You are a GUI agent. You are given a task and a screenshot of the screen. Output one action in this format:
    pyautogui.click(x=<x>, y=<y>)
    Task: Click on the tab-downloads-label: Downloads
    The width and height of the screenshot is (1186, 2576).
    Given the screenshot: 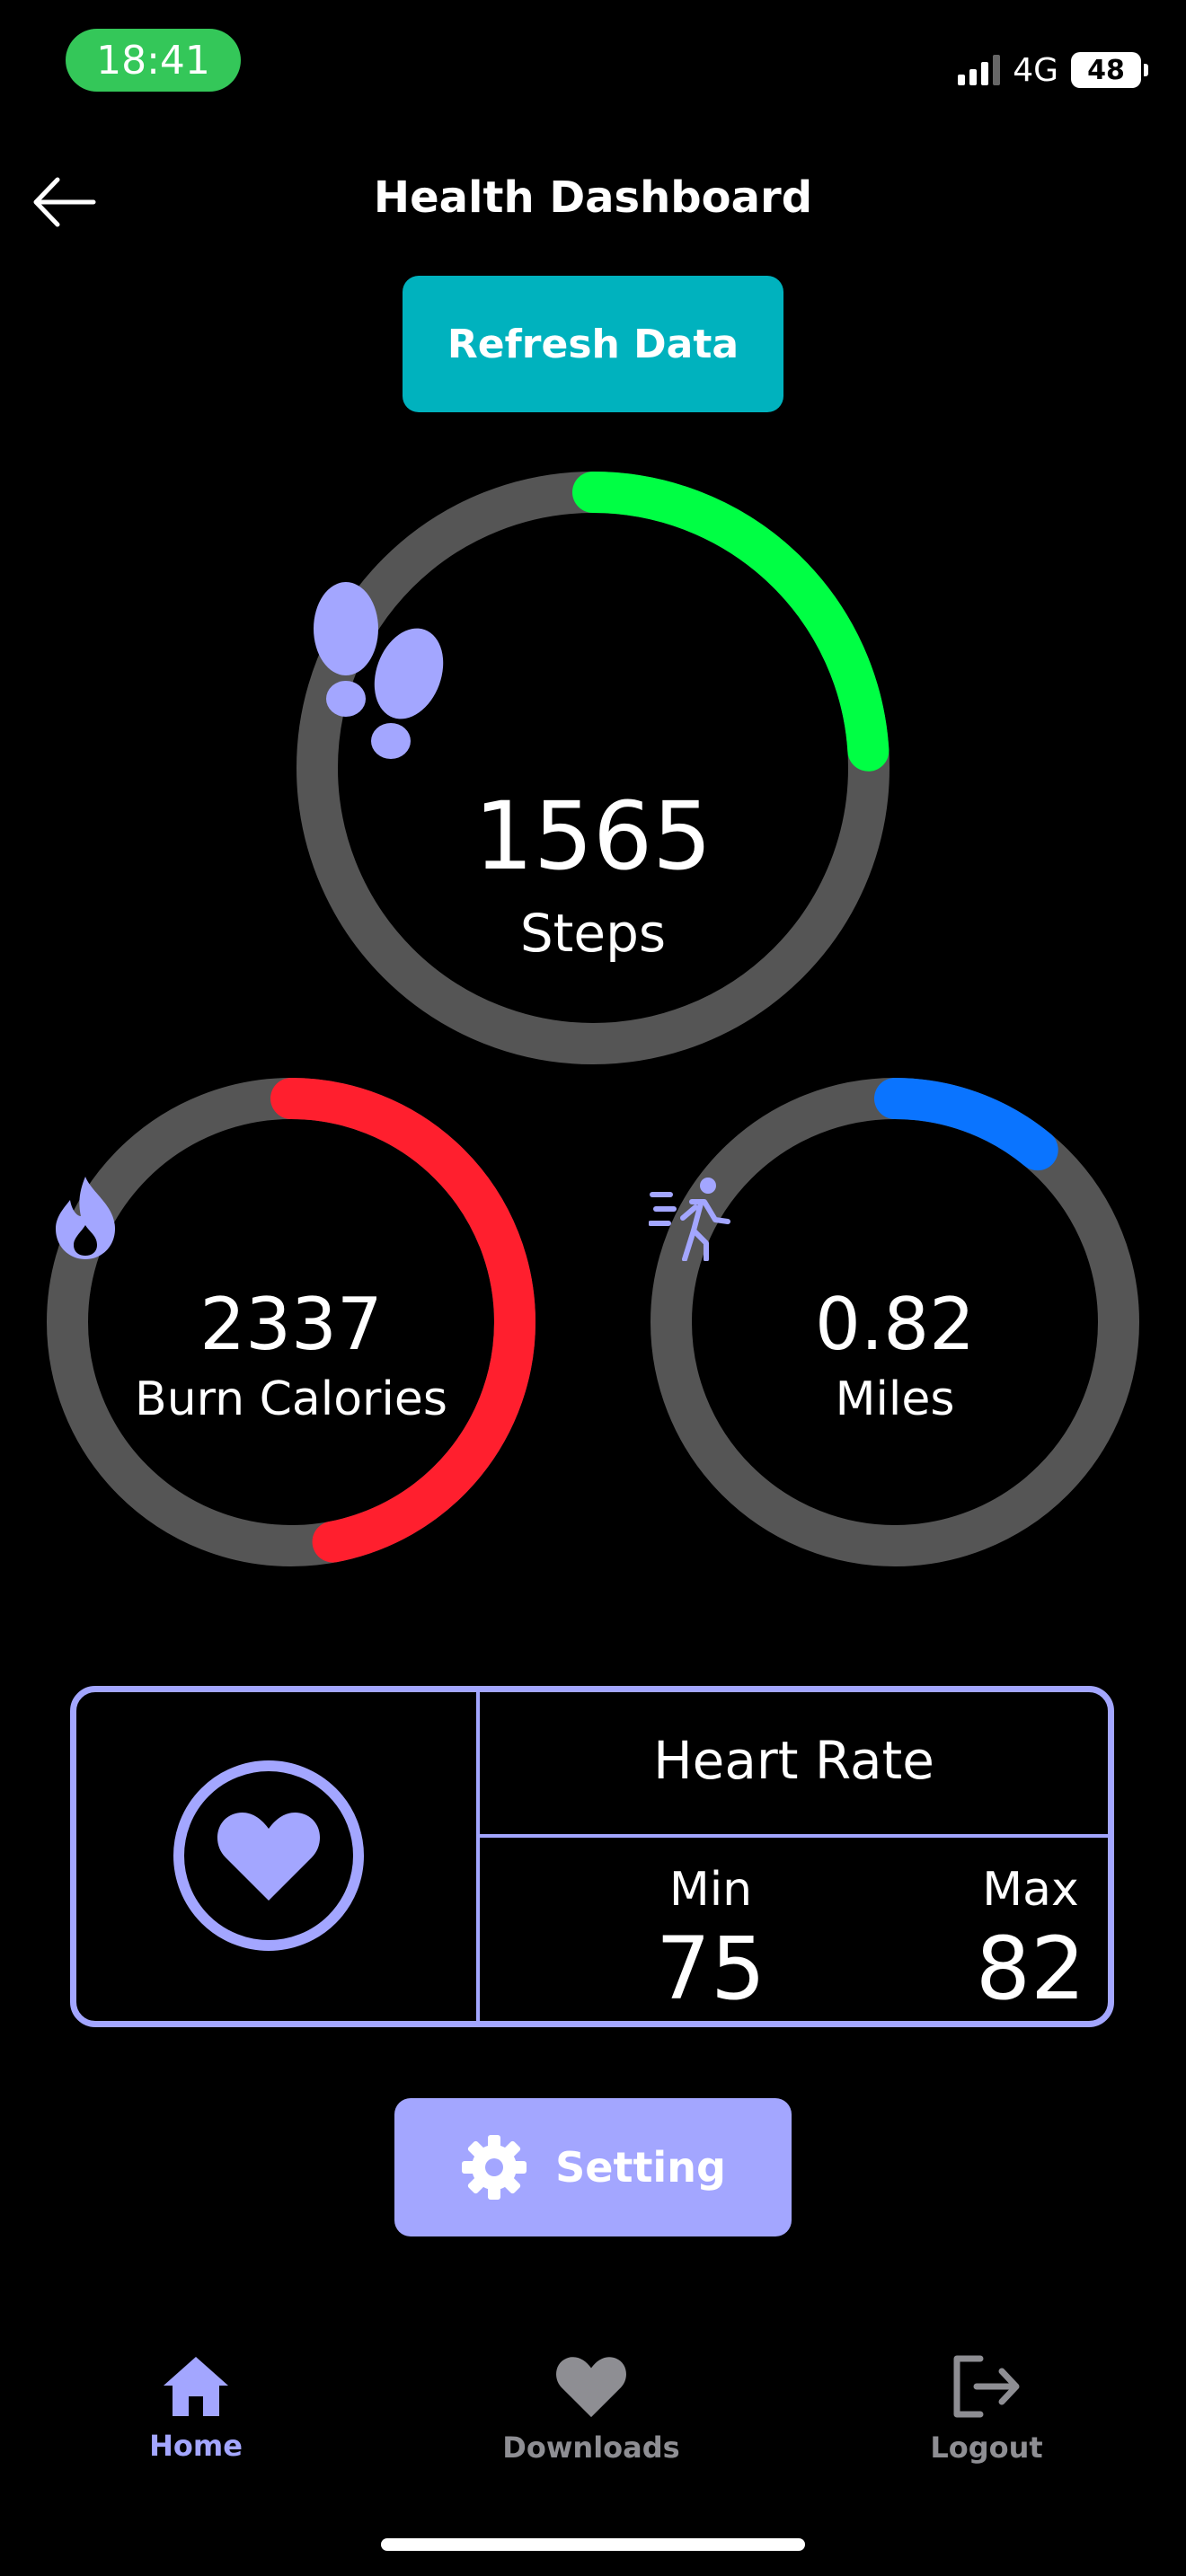 What is the action you would take?
    pyautogui.click(x=591, y=2447)
    